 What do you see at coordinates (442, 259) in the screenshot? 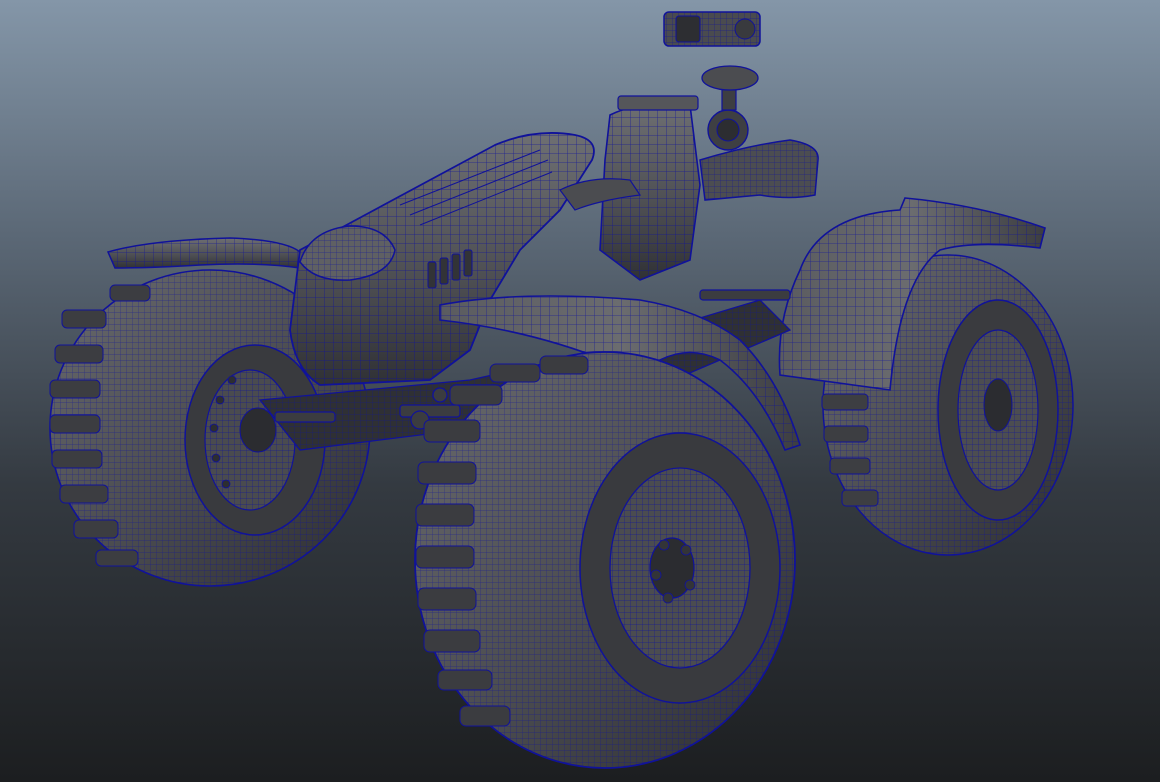
I see `main-body` at bounding box center [442, 259].